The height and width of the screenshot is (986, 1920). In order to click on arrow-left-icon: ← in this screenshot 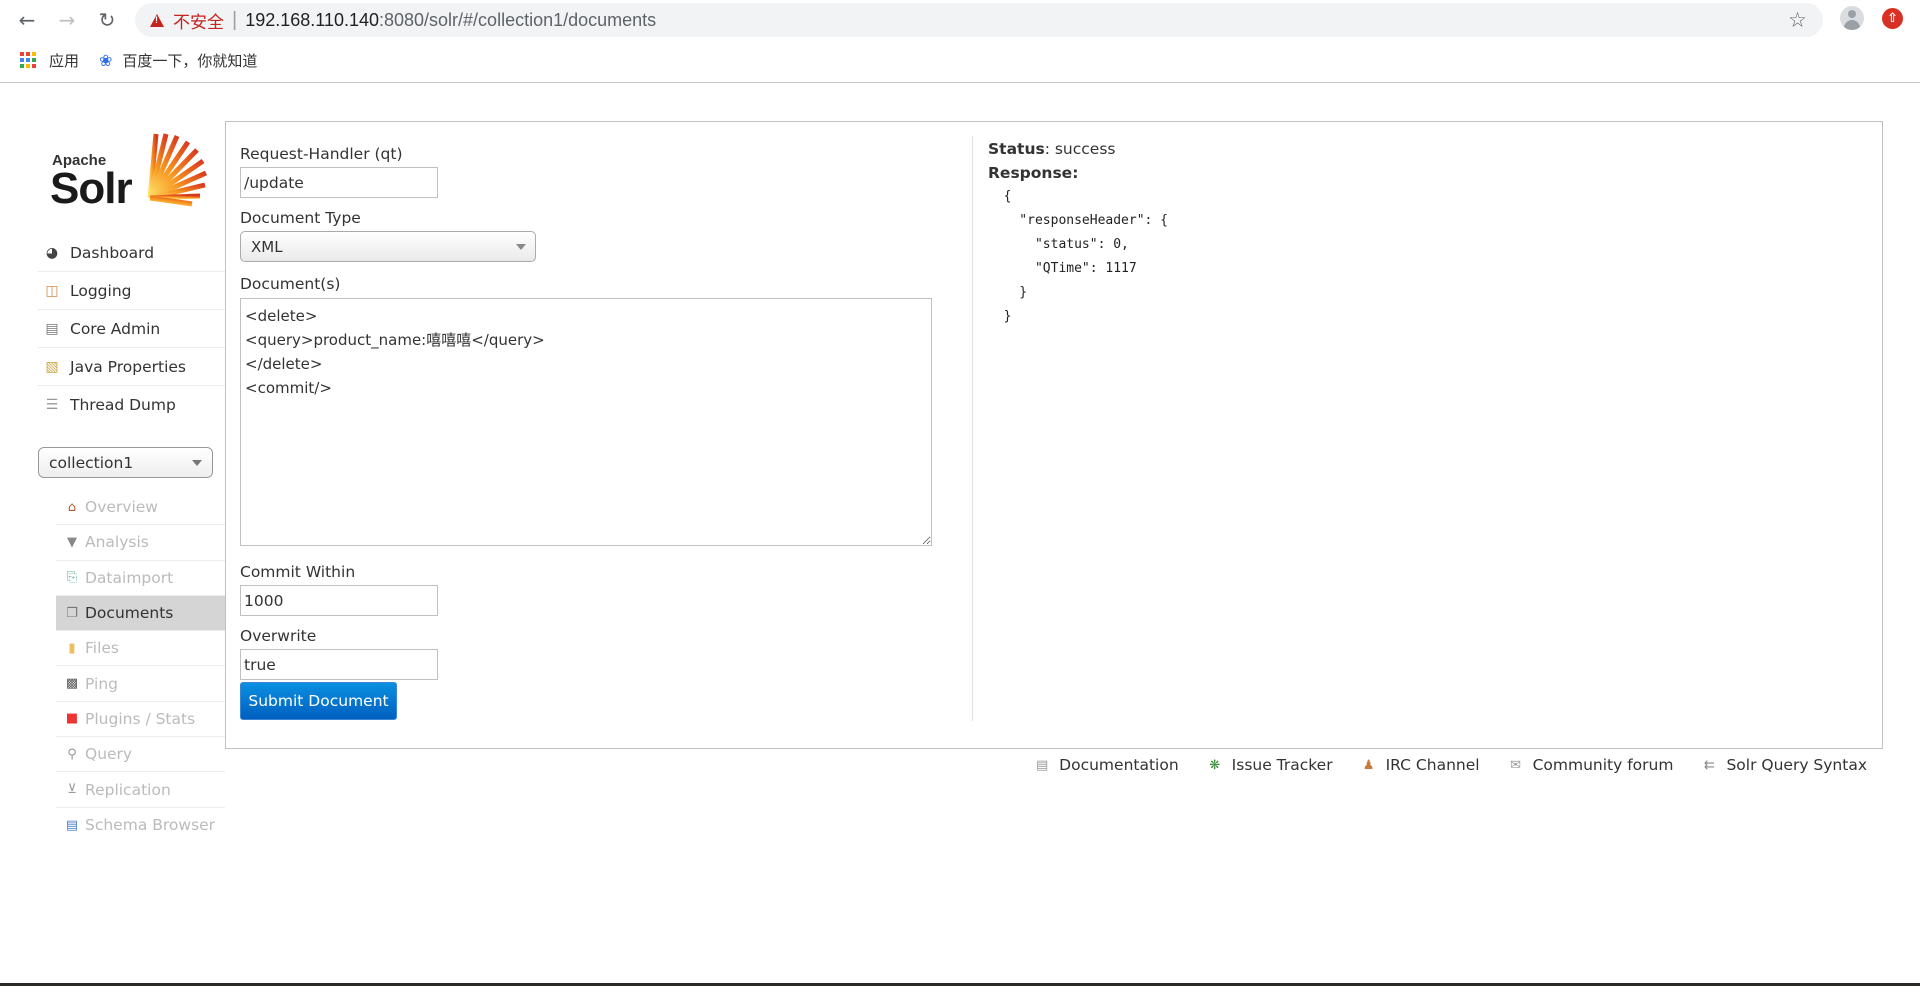, I will do `click(27, 20)`.